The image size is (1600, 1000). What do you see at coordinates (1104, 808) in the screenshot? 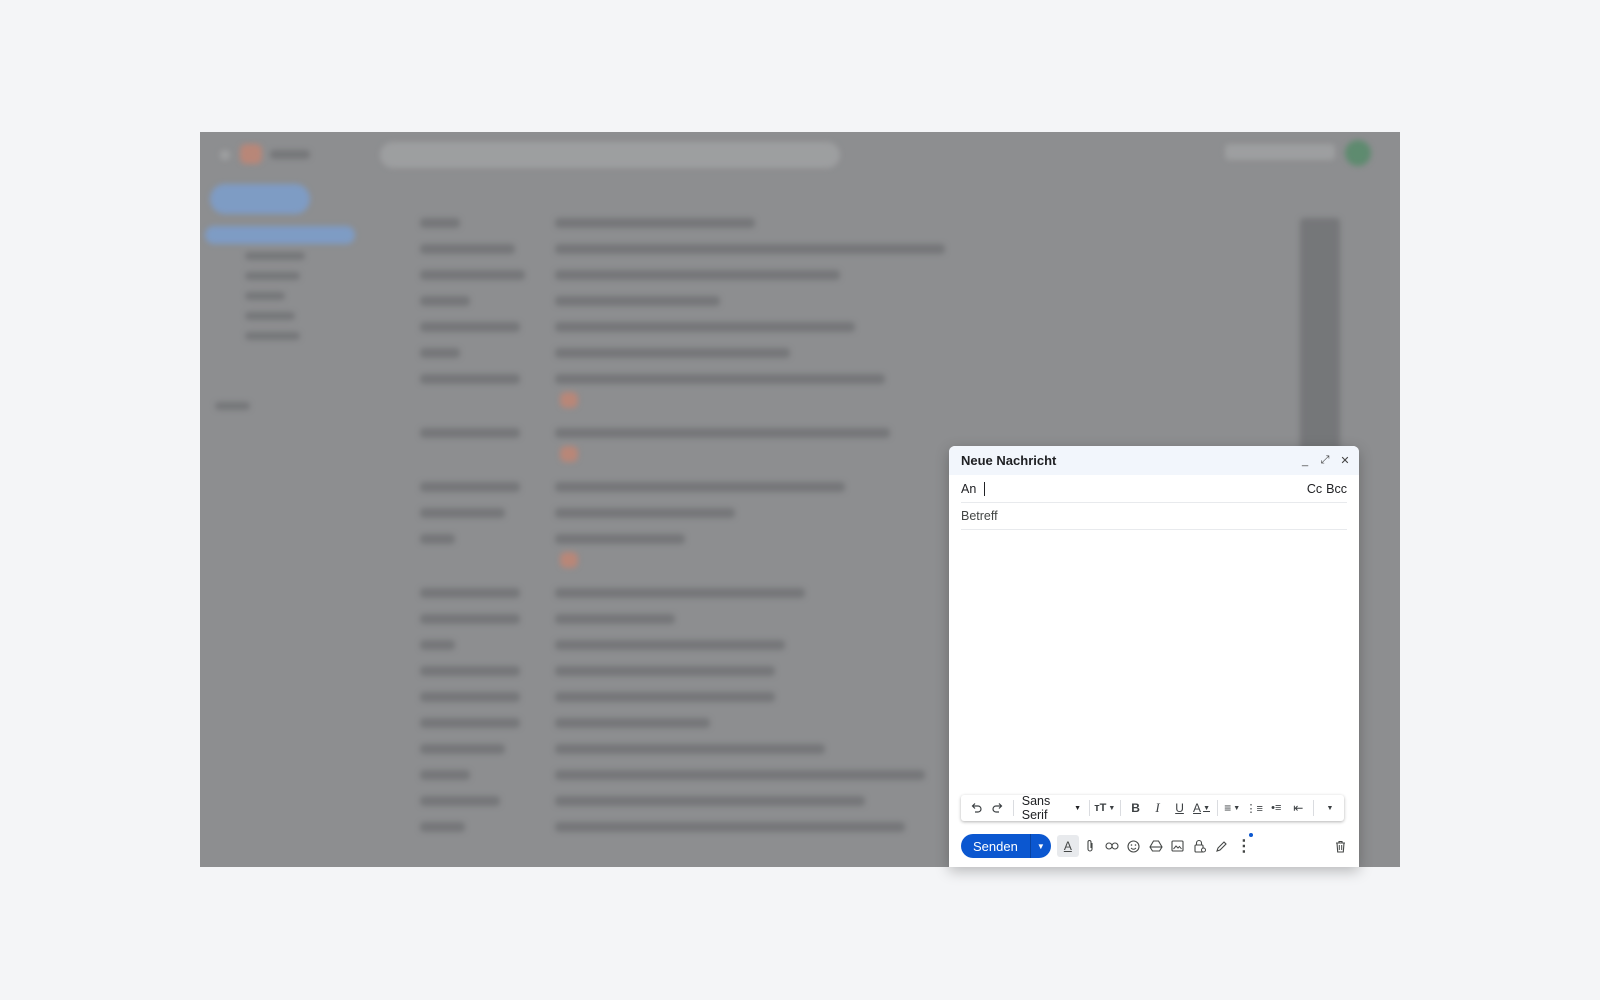
I see `font-size-icon: тТ ▼` at bounding box center [1104, 808].